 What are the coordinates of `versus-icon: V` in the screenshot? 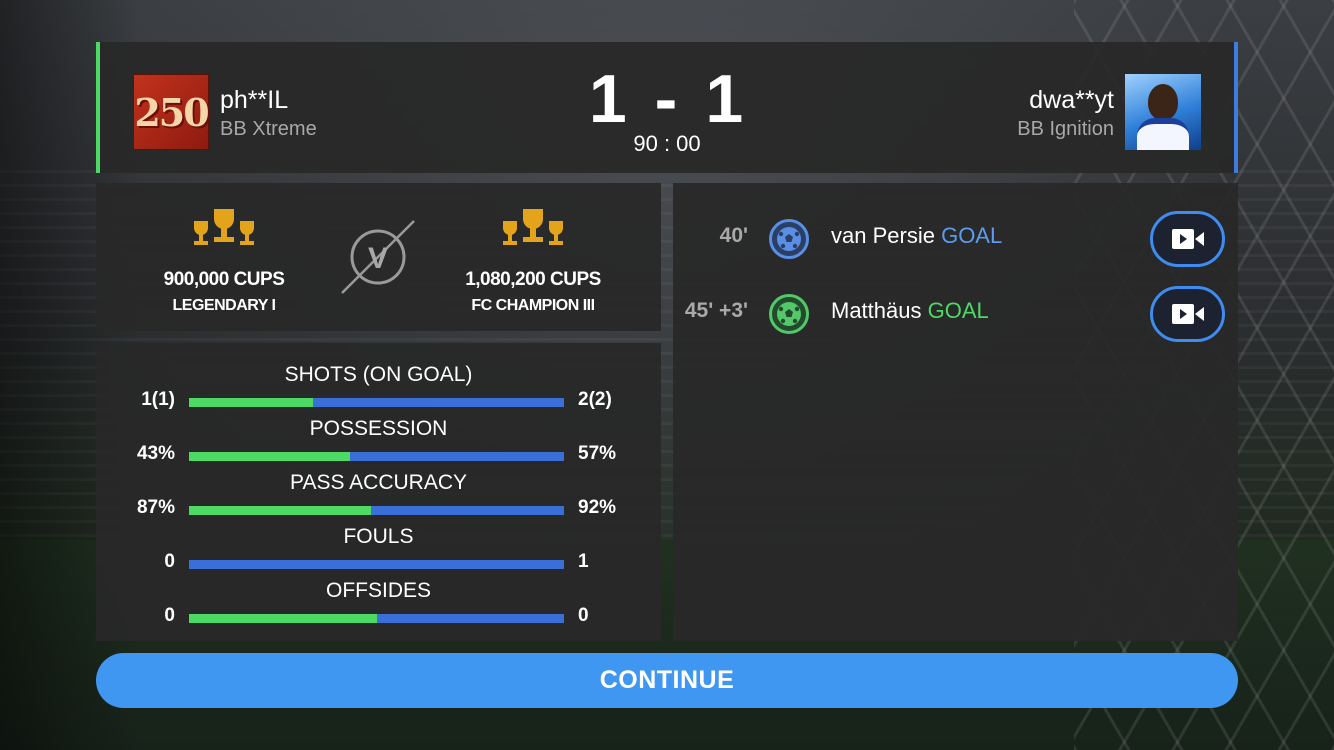 It's located at (378, 257).